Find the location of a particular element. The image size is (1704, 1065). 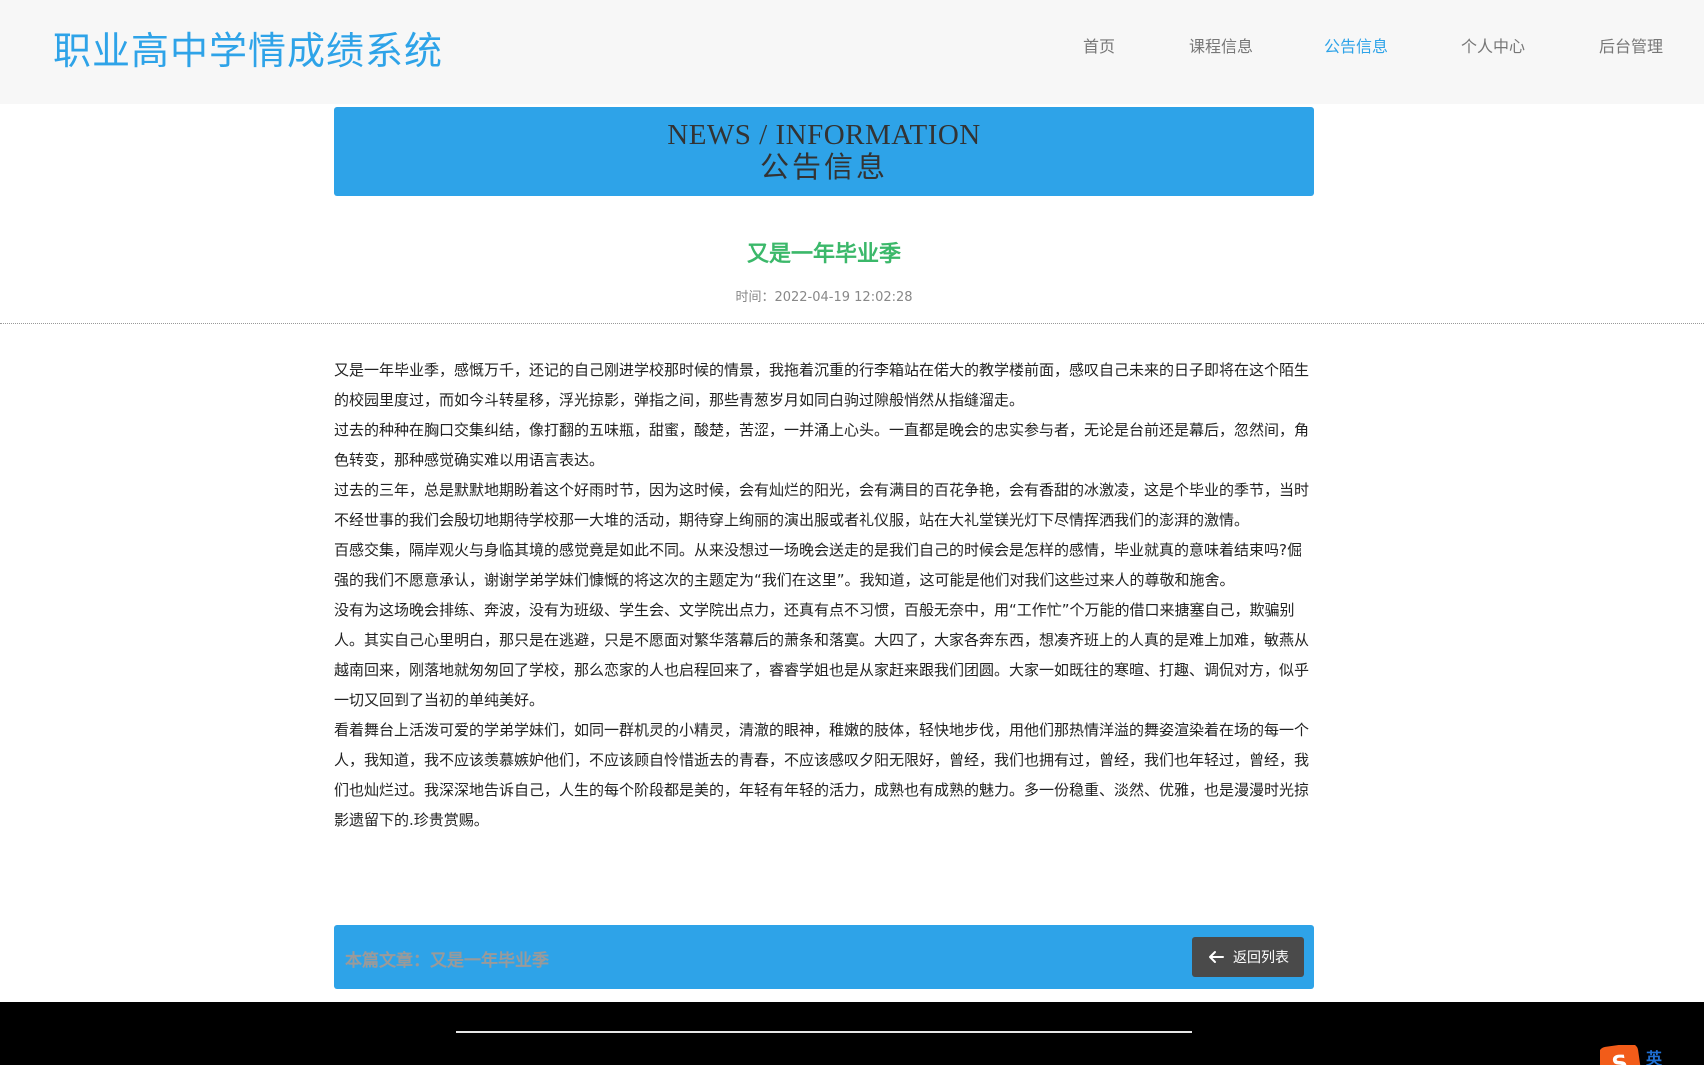

current-article-title: 又是一年毕业季 is located at coordinates (489, 961).